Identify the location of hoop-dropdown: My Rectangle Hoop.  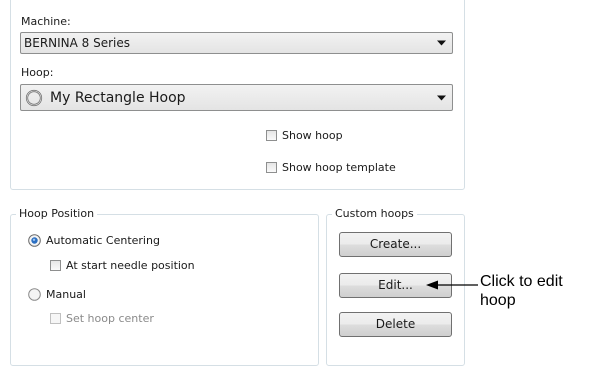
(236, 97).